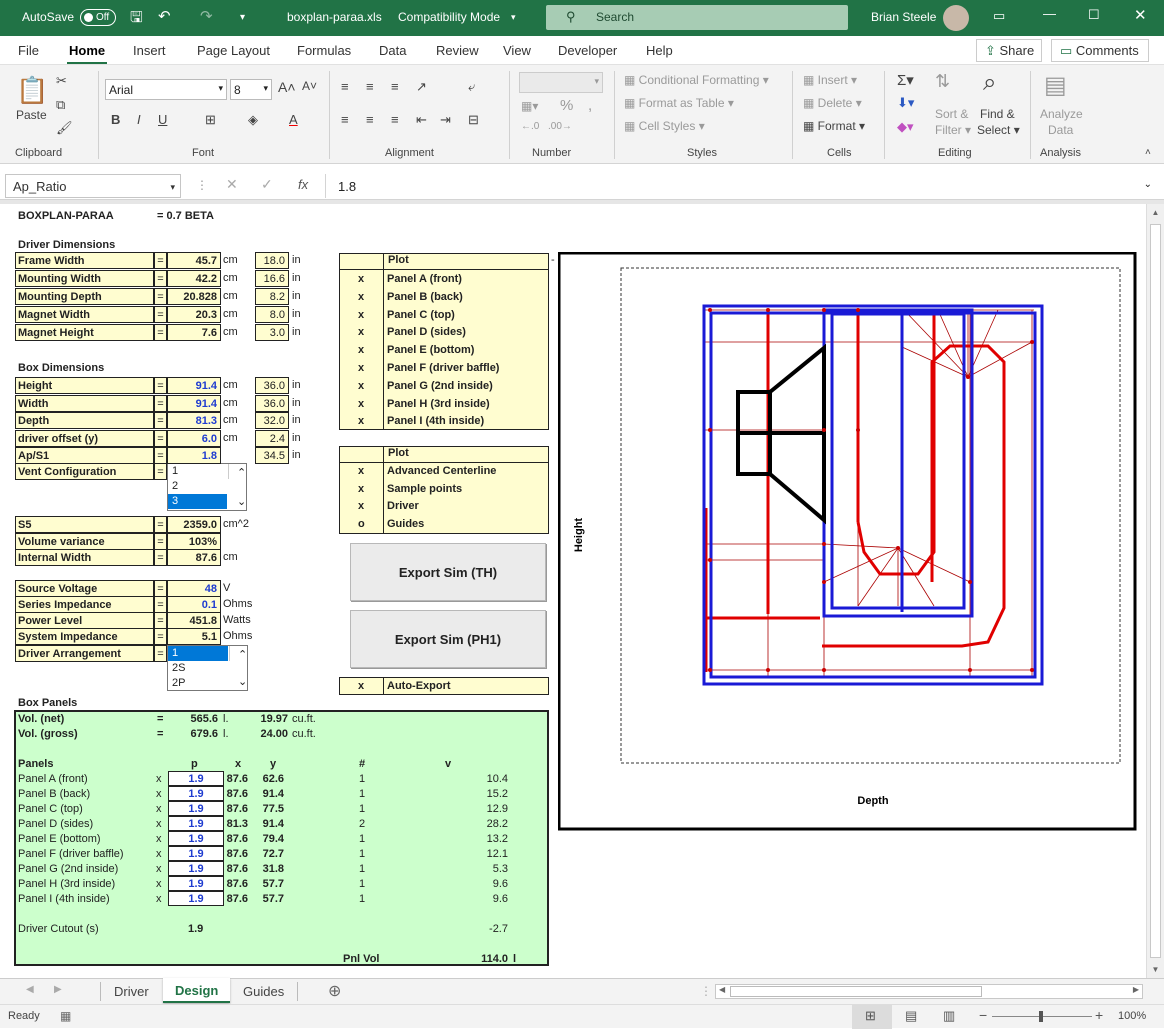 This screenshot has width=1164, height=1029. What do you see at coordinates (370, 86) in the screenshot?
I see `align-middle-icon: ≡` at bounding box center [370, 86].